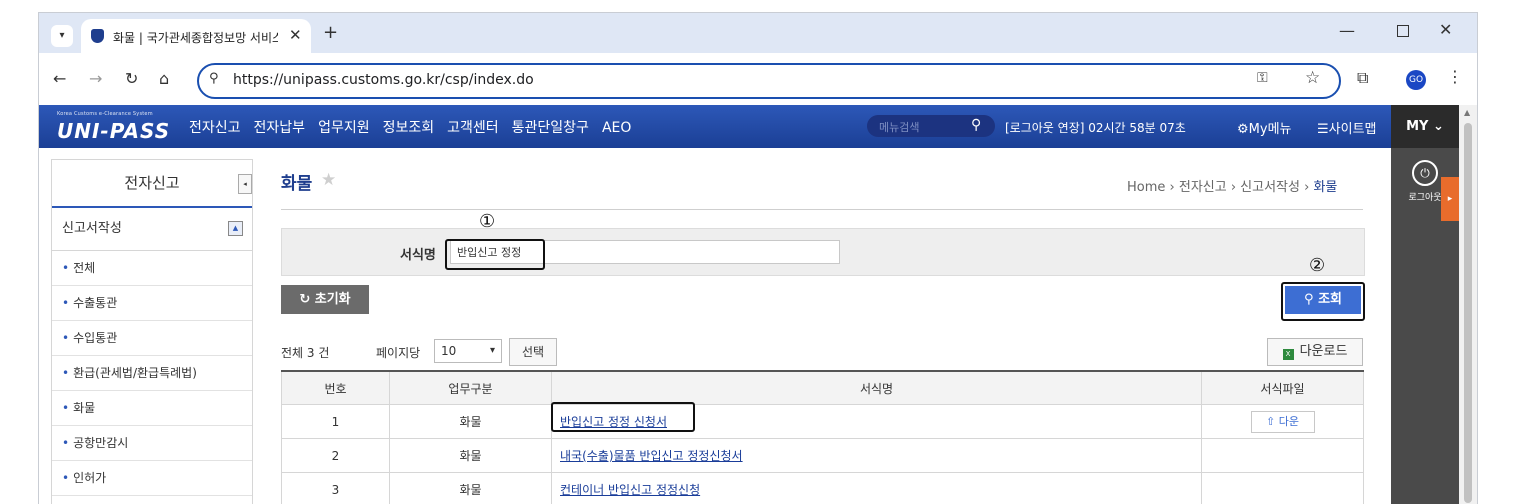 The width and height of the screenshot is (1522, 504). I want to click on form-link: 내국(수출)물품 반입신고 정정신청서, so click(651, 456).